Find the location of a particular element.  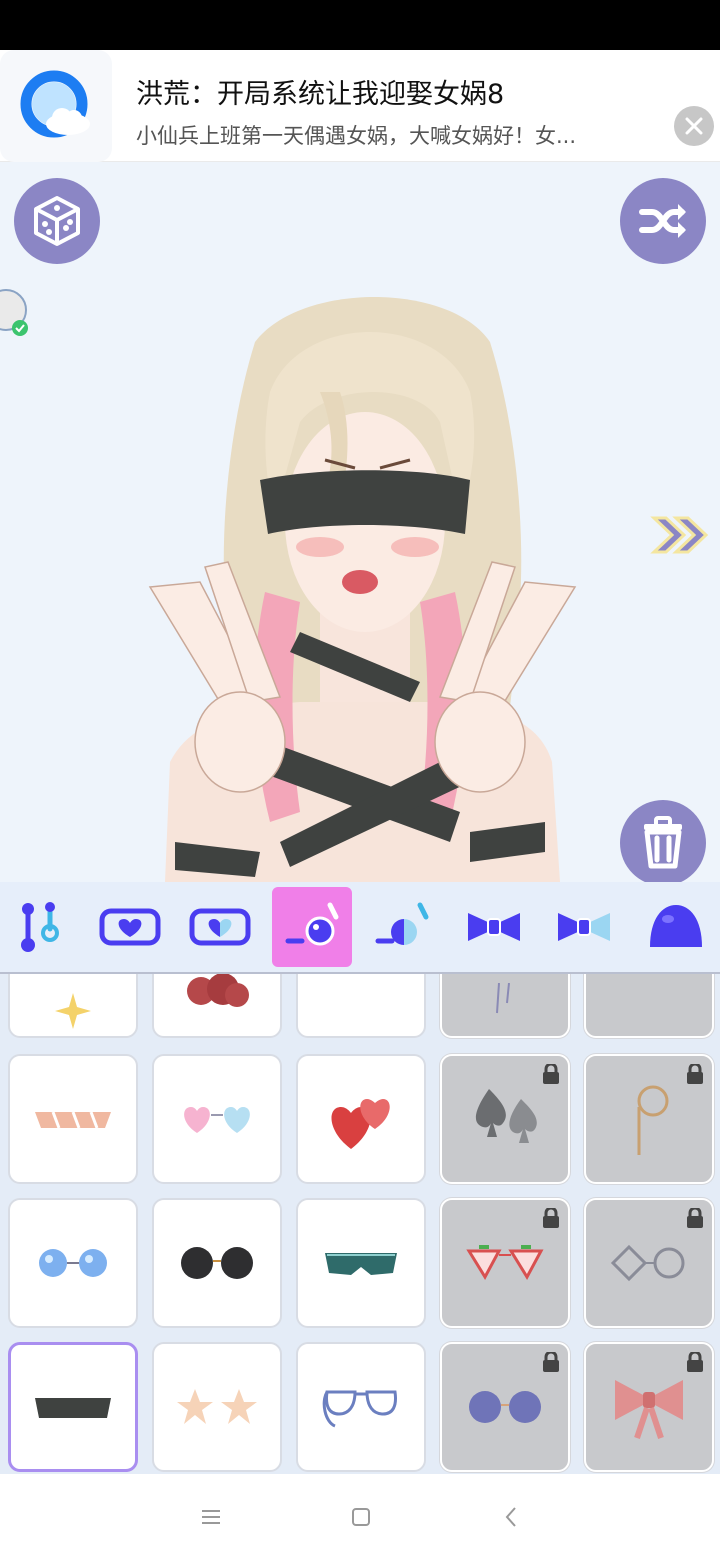

half-eye-accessory-icon is located at coordinates (402, 923).